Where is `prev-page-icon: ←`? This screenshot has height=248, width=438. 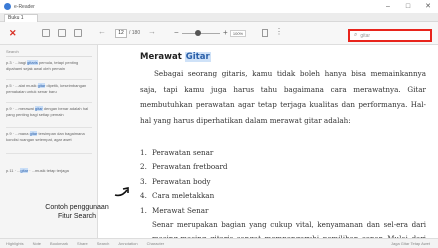
prev-page-icon: ← is located at coordinates (102, 32).